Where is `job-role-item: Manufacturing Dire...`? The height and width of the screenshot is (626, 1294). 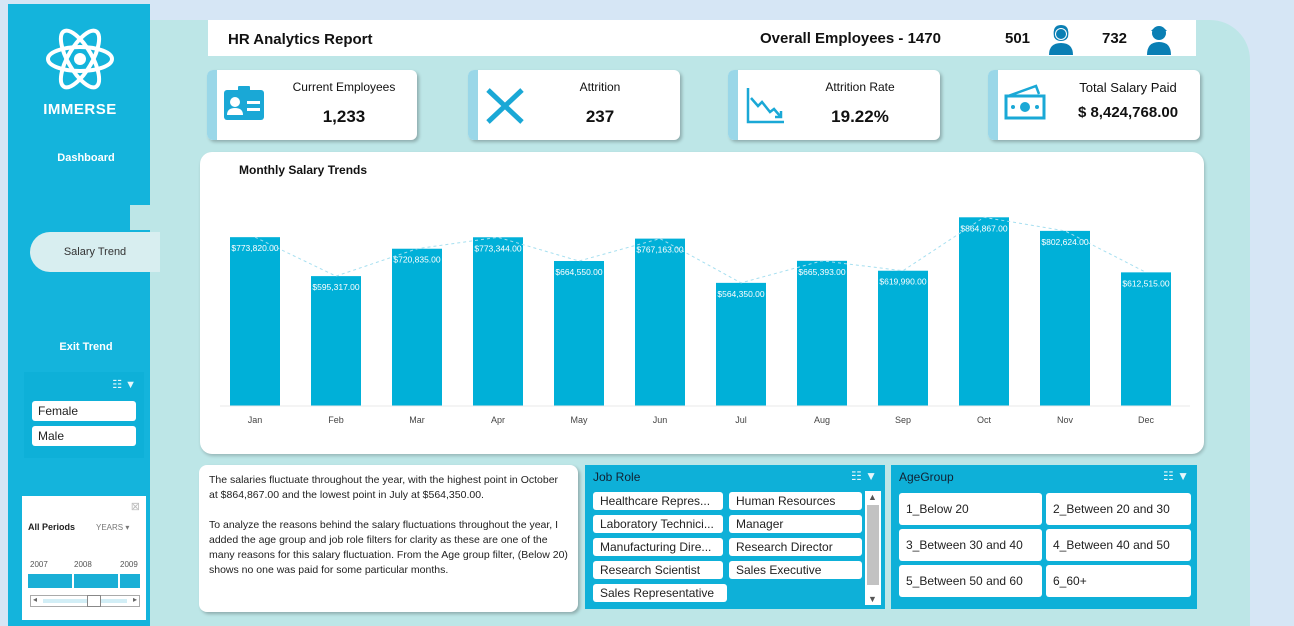
job-role-item: Manufacturing Dire... is located at coordinates (658, 547).